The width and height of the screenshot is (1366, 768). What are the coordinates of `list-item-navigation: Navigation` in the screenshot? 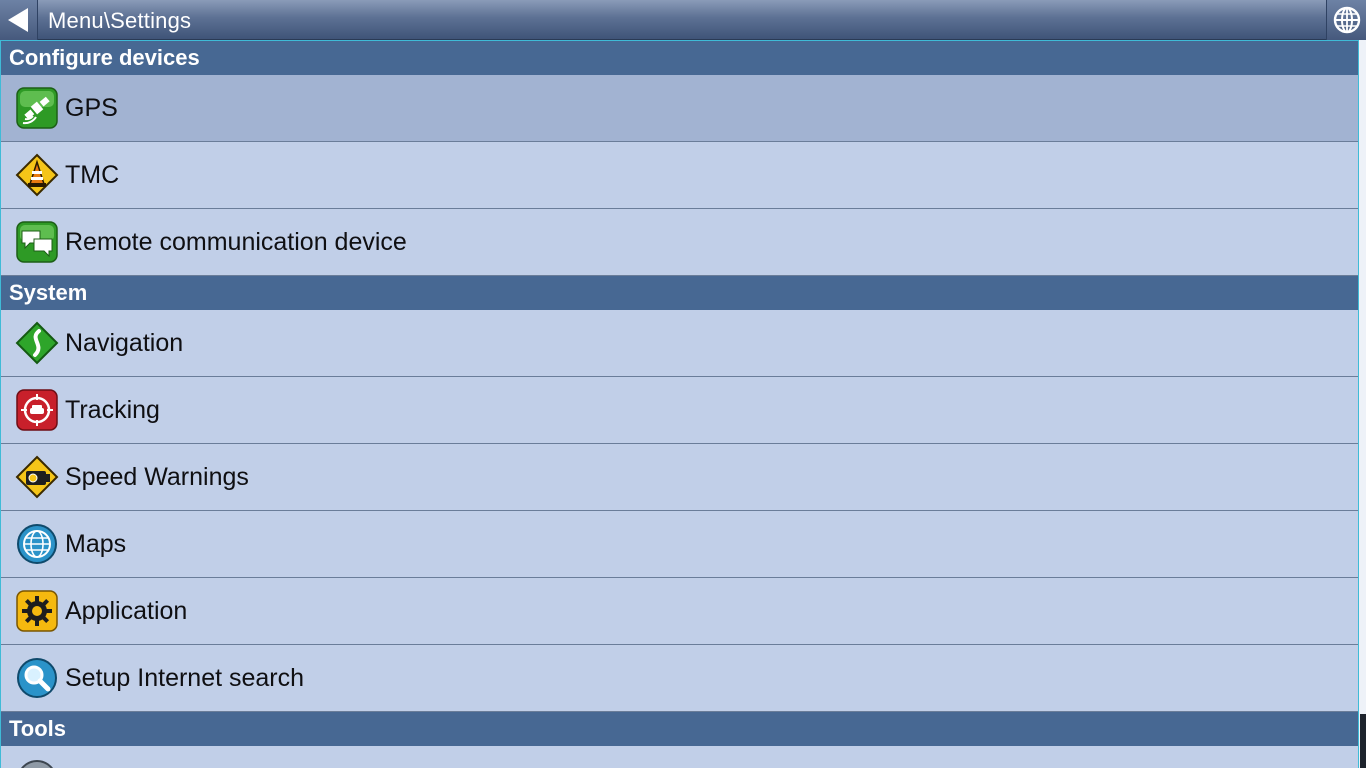 It's located at (679, 343).